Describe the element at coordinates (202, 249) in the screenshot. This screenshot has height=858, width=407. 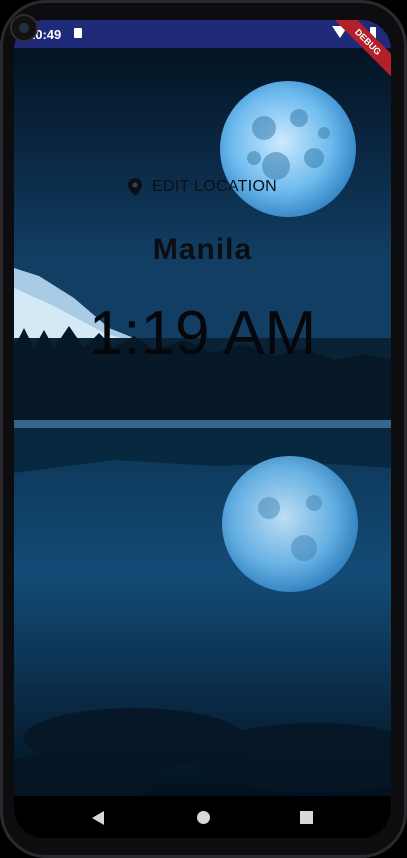
I see `city-name: Manila` at that location.